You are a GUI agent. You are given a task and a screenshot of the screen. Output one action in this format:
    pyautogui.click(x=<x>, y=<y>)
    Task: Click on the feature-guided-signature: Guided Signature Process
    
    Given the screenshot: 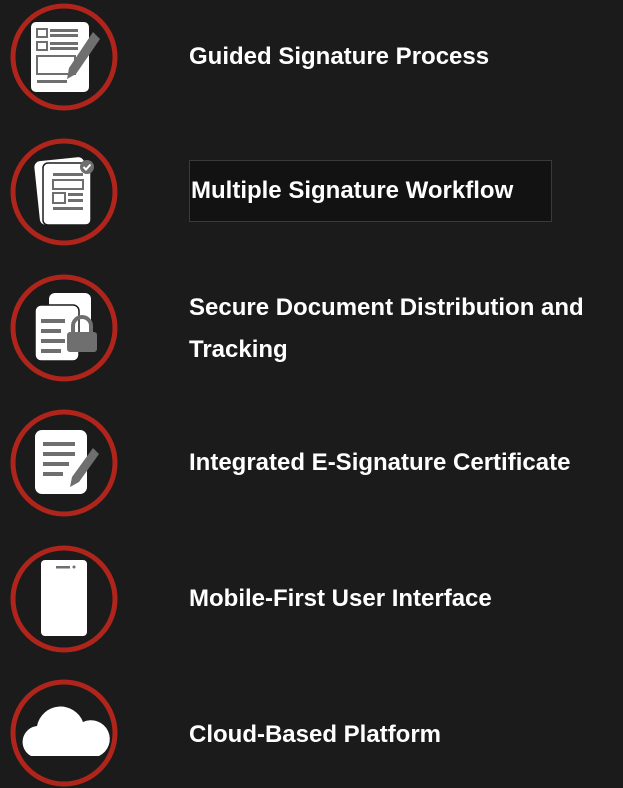 What is the action you would take?
    pyautogui.click(x=311, y=56)
    